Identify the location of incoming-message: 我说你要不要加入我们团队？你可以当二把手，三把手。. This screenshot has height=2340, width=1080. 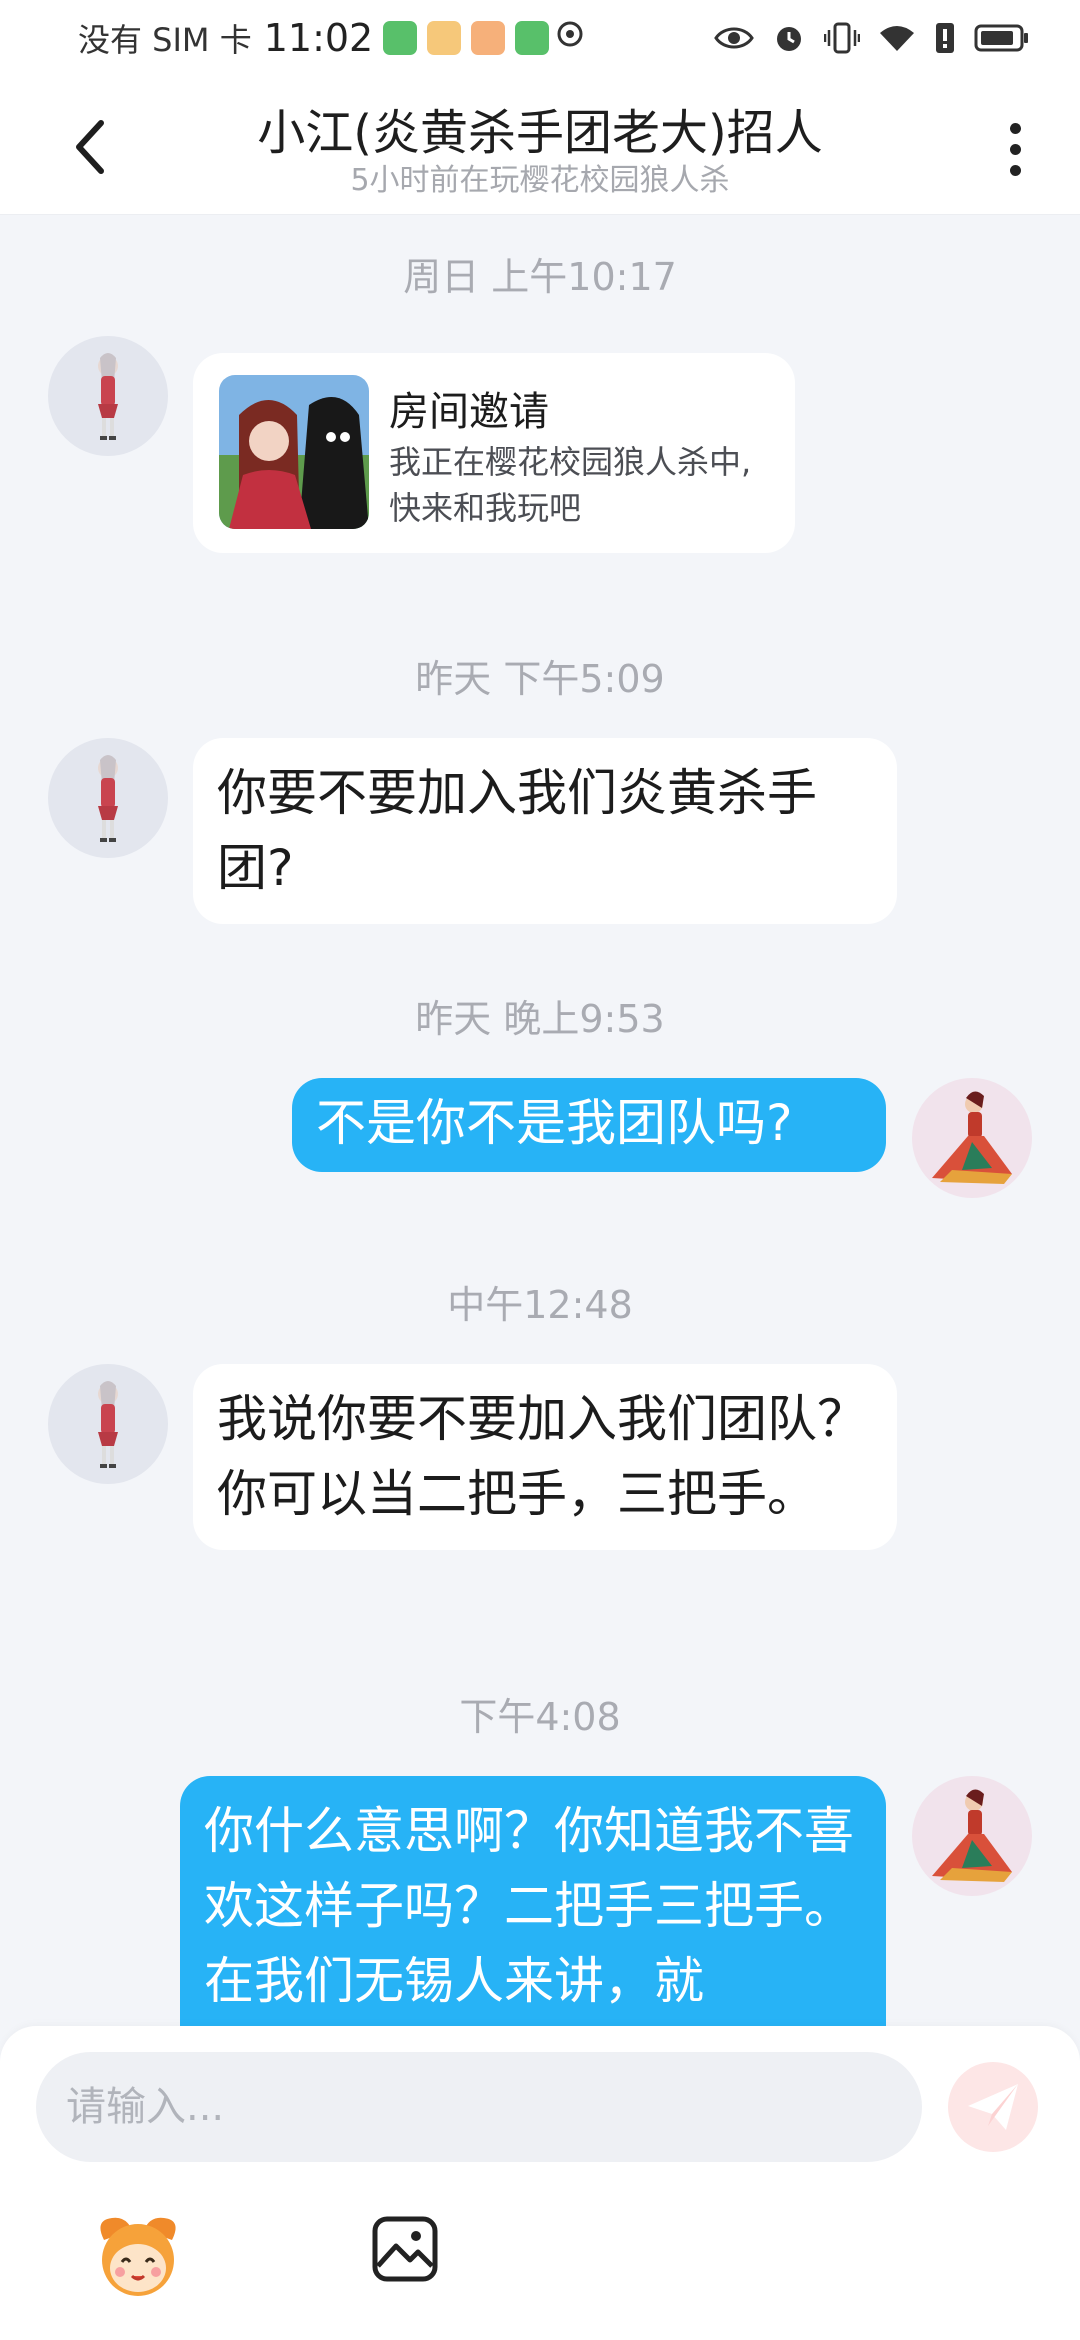
(545, 1457).